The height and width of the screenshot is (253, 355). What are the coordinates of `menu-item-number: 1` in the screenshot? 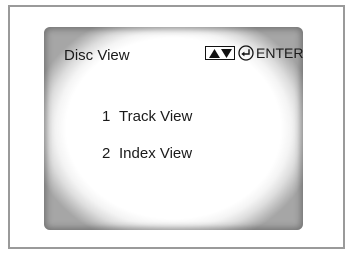 It's located at (106, 116).